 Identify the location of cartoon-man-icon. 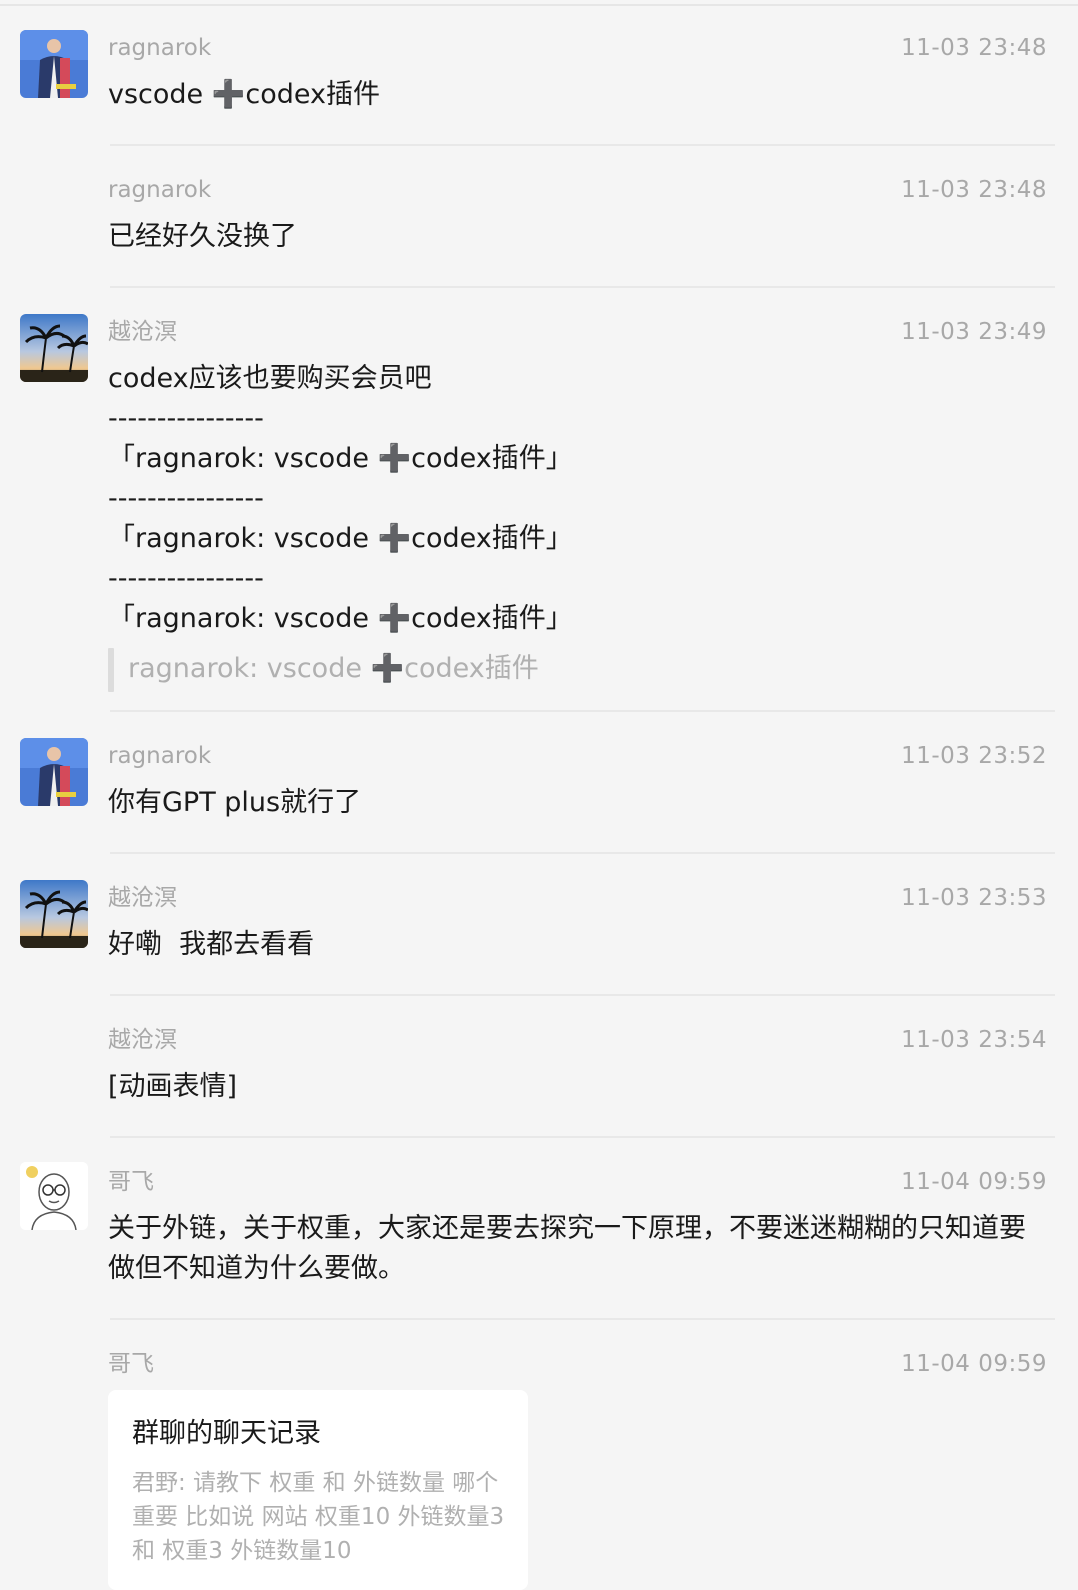
(54, 1196).